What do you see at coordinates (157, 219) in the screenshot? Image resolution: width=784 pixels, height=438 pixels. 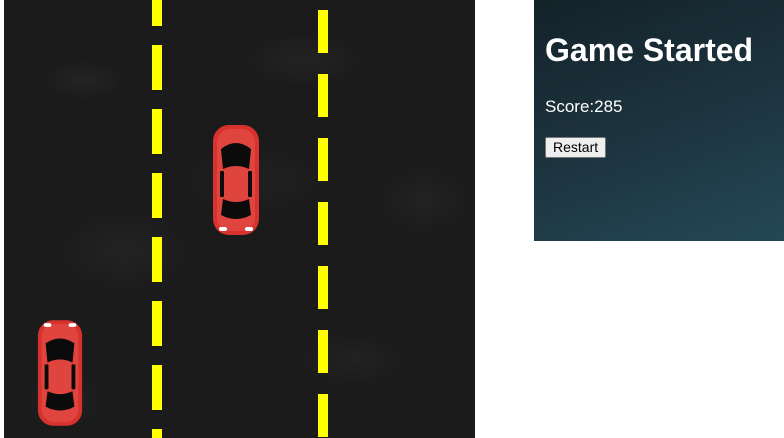 I see `lane-divider-left` at bounding box center [157, 219].